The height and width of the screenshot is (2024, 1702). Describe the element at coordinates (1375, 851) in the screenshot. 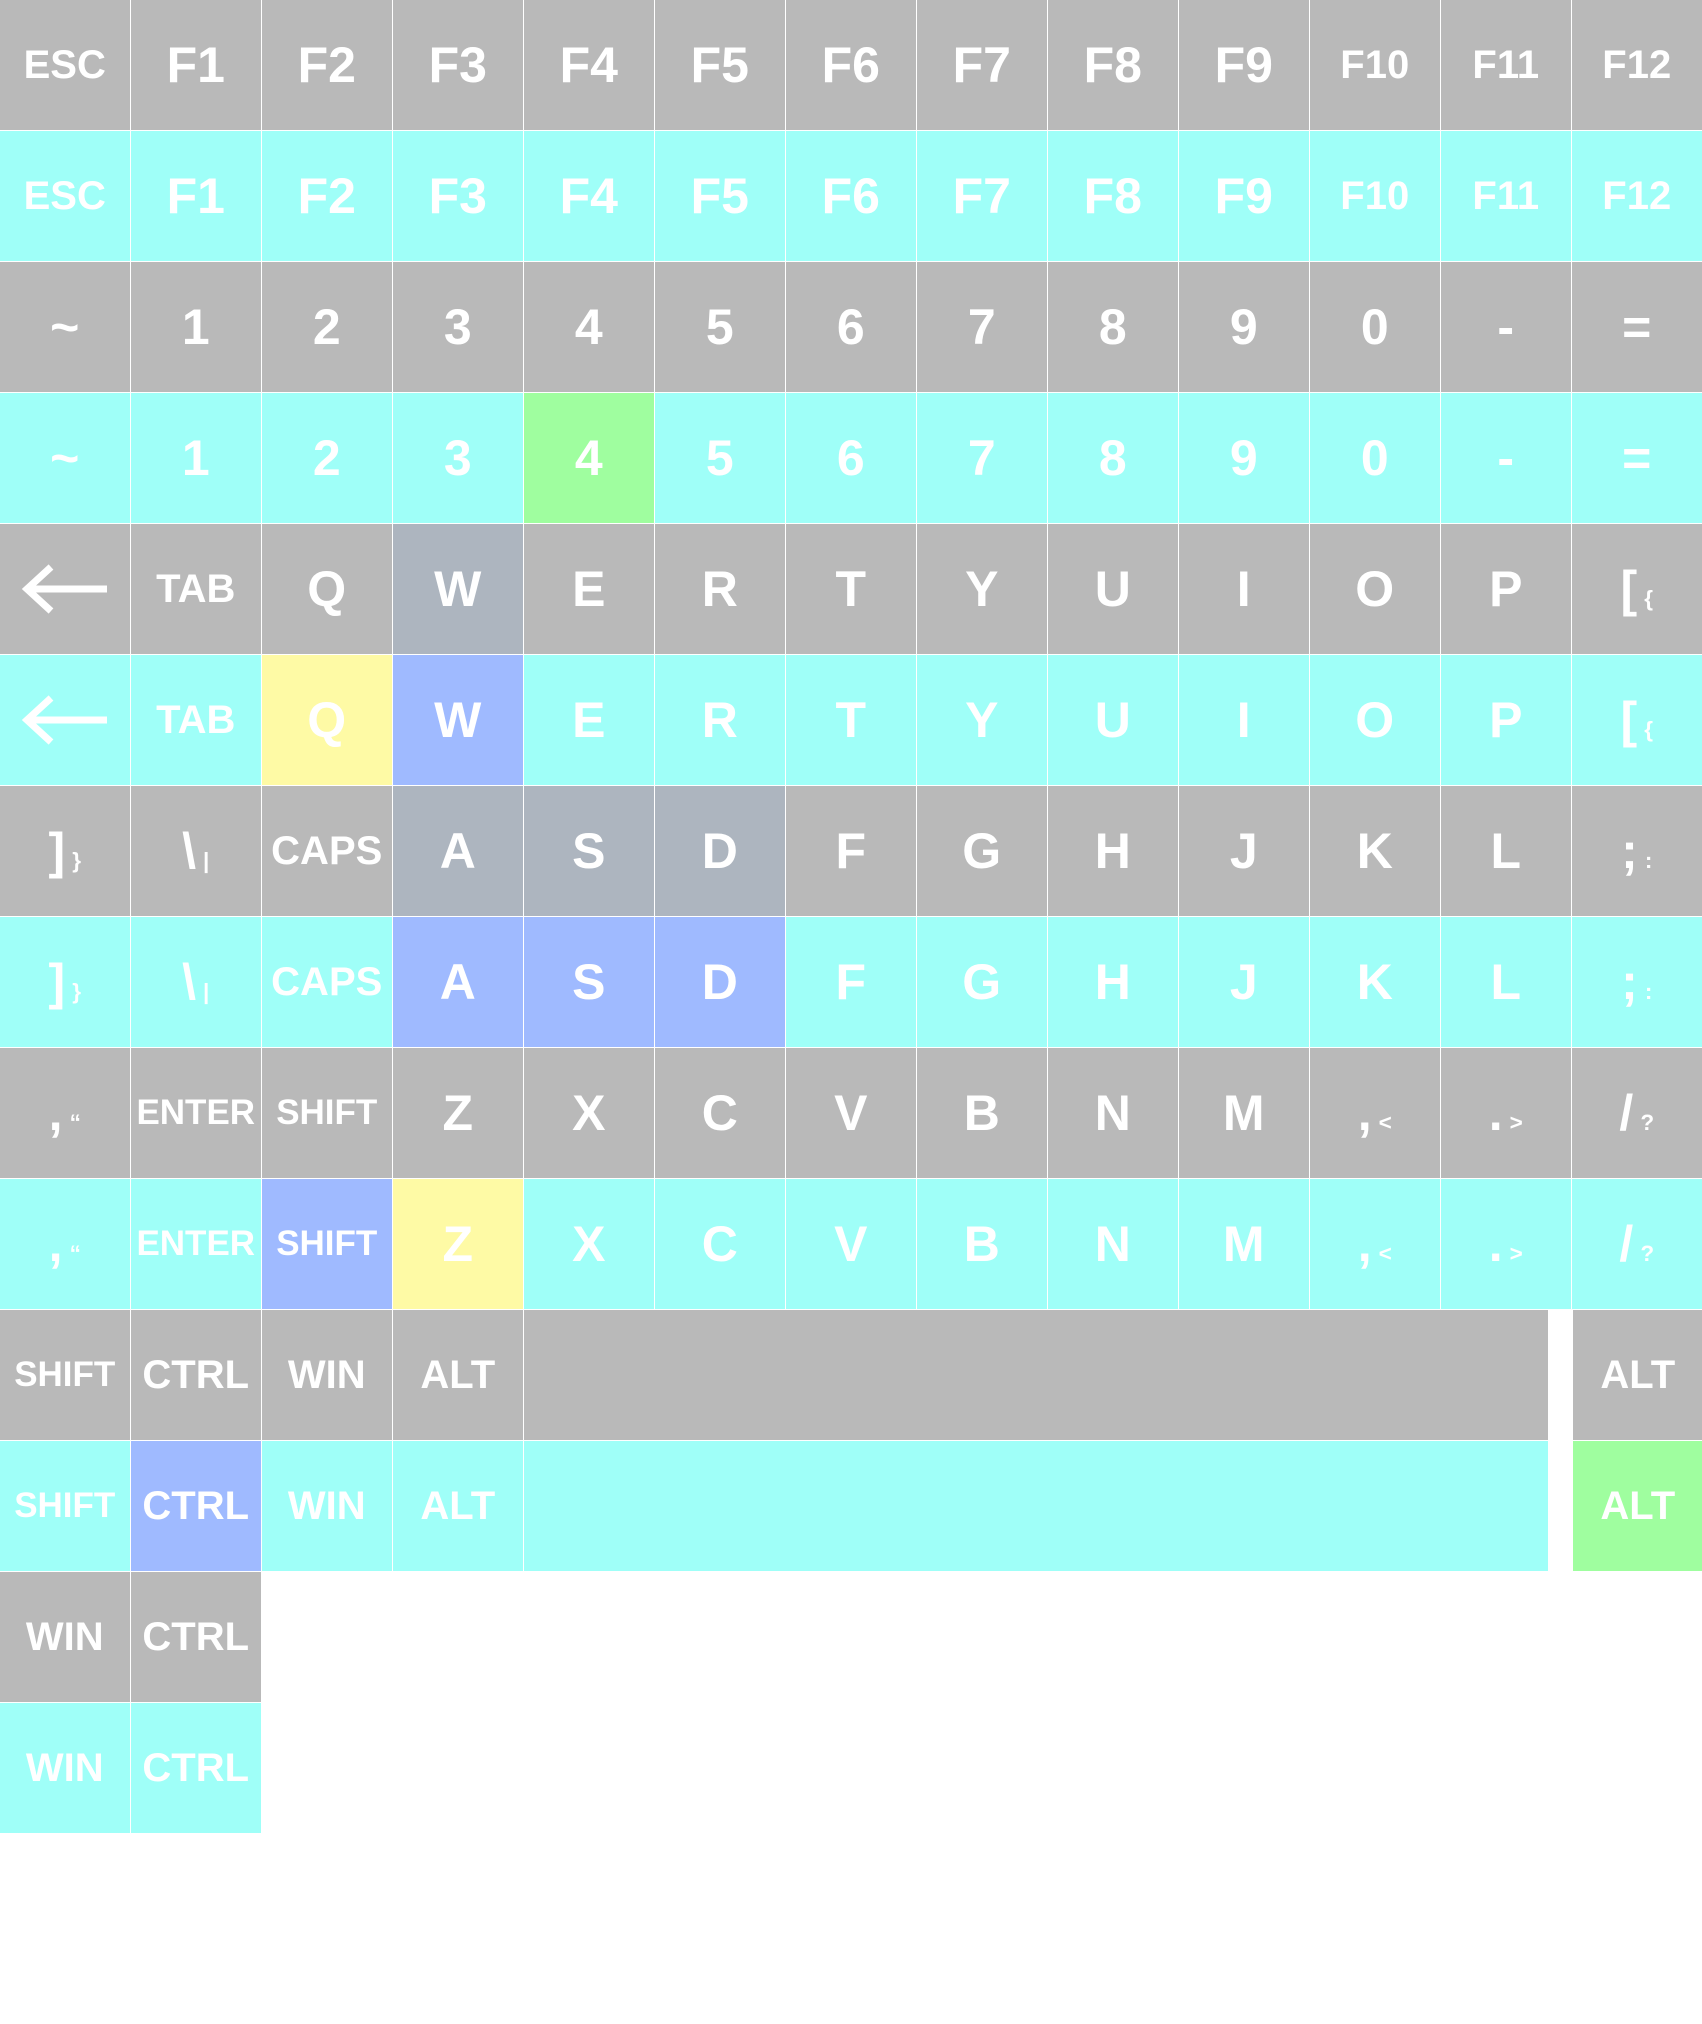

I see `key-k: K` at that location.